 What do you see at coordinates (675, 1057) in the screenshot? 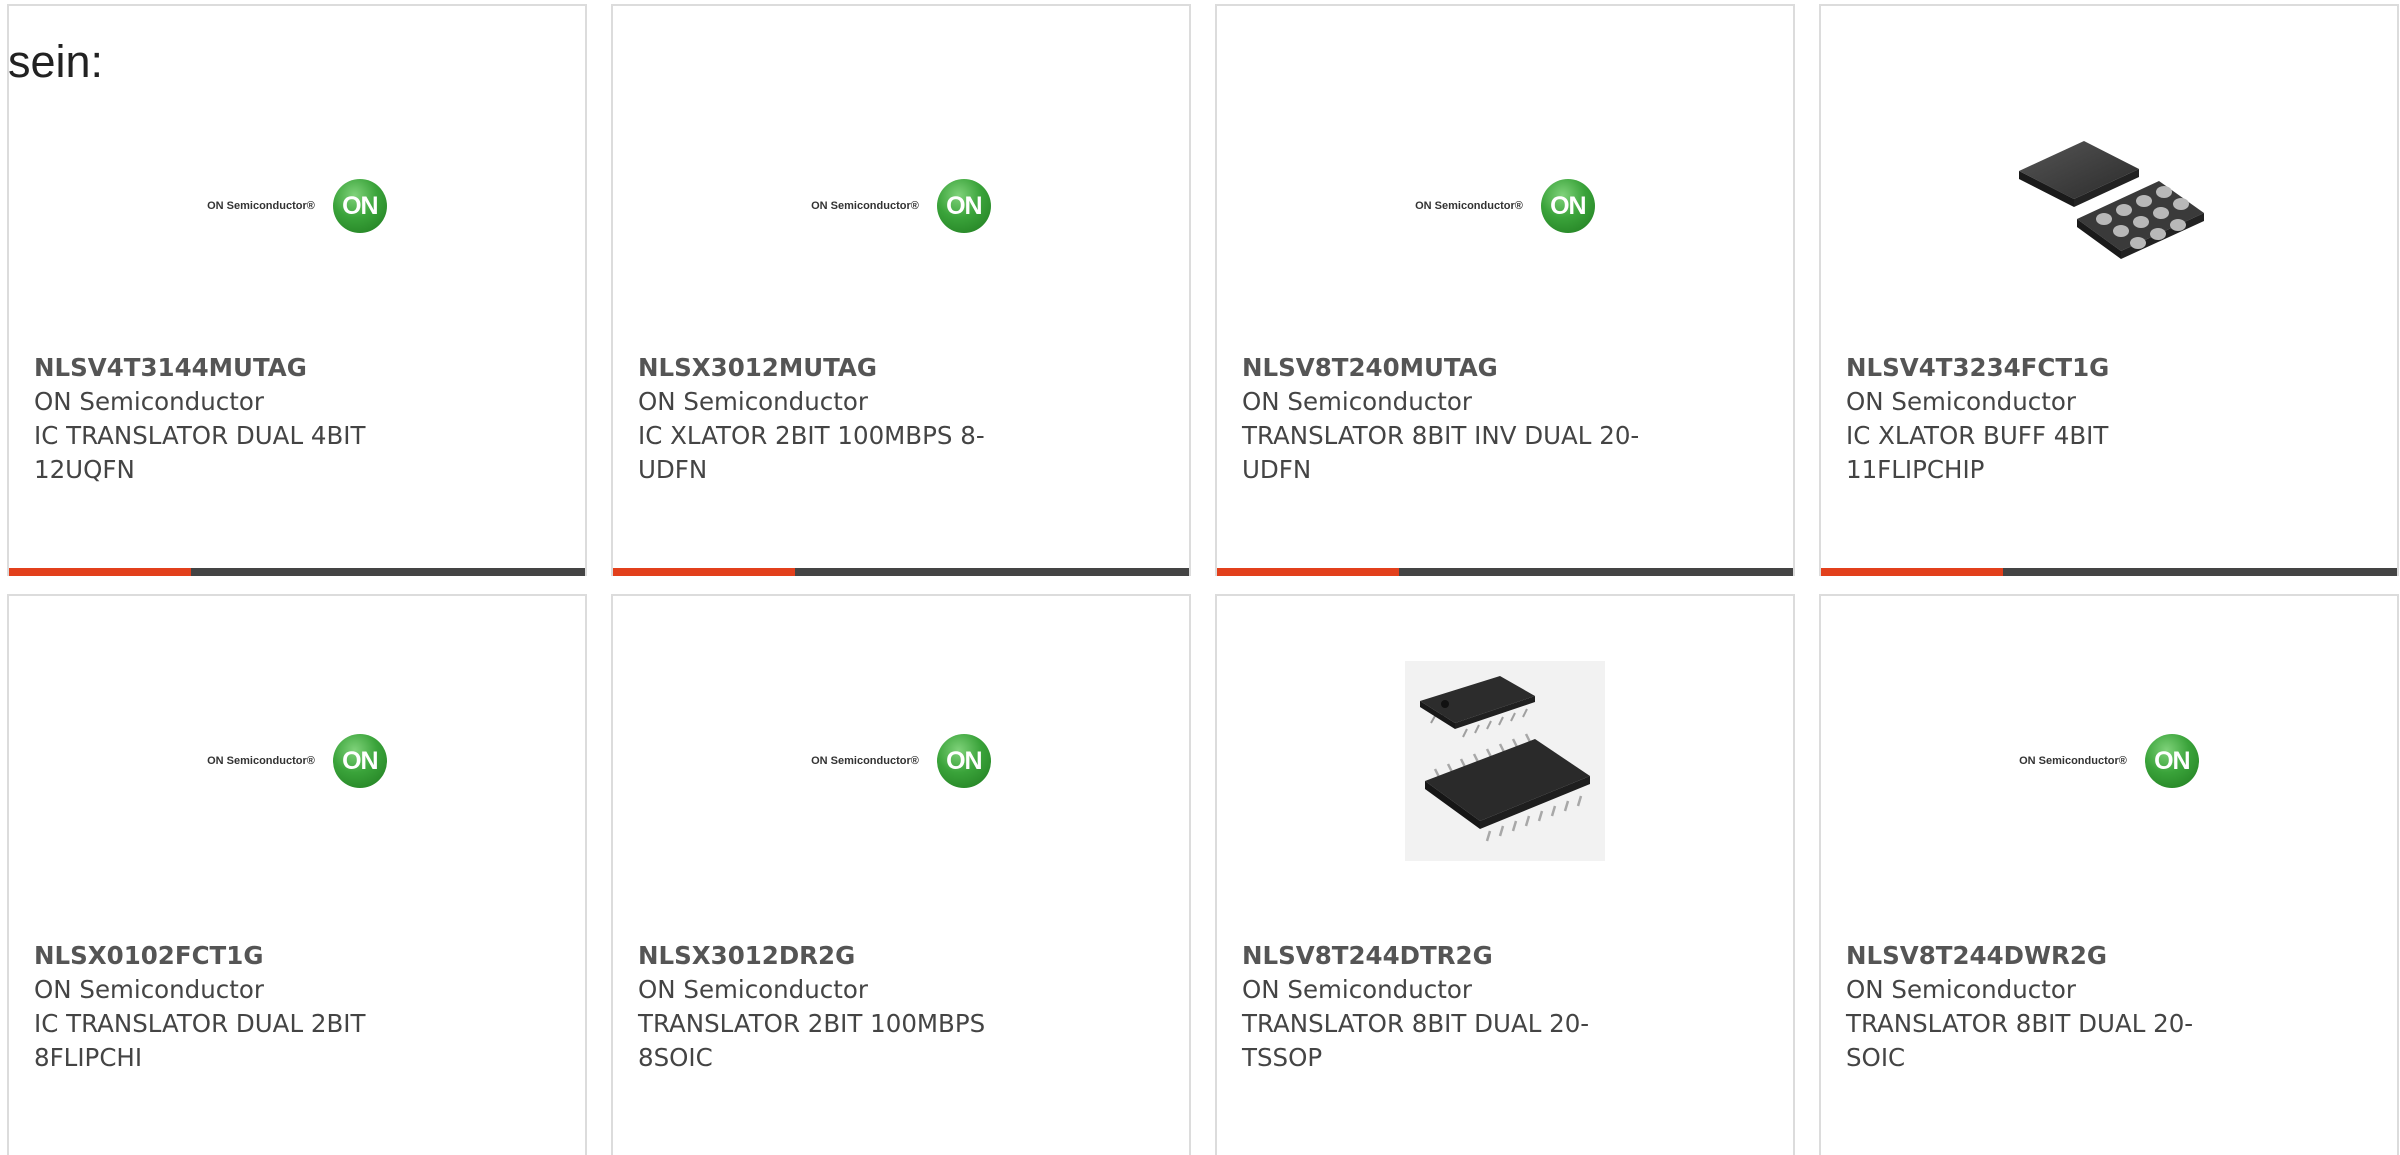
I see `description-line-2: 8SOIC` at bounding box center [675, 1057].